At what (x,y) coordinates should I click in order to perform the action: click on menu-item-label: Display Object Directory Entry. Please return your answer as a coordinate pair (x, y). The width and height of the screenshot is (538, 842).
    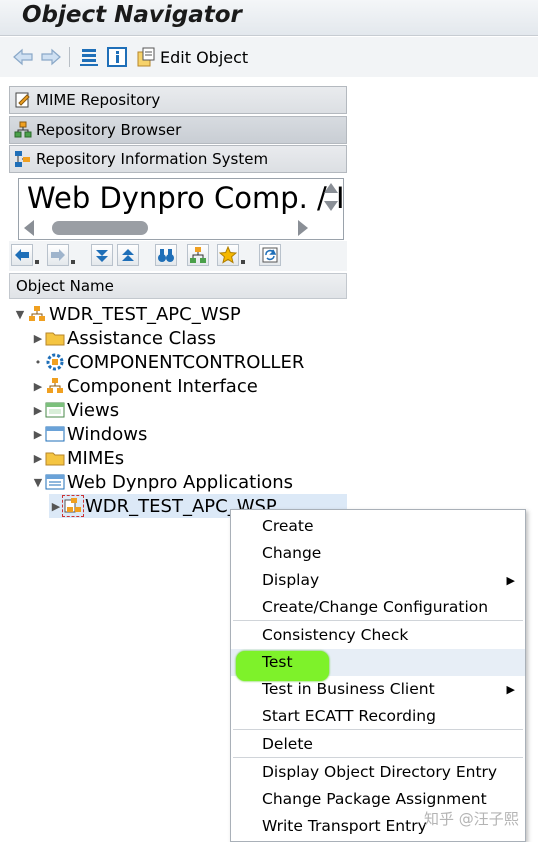
    Looking at the image, I should click on (380, 772).